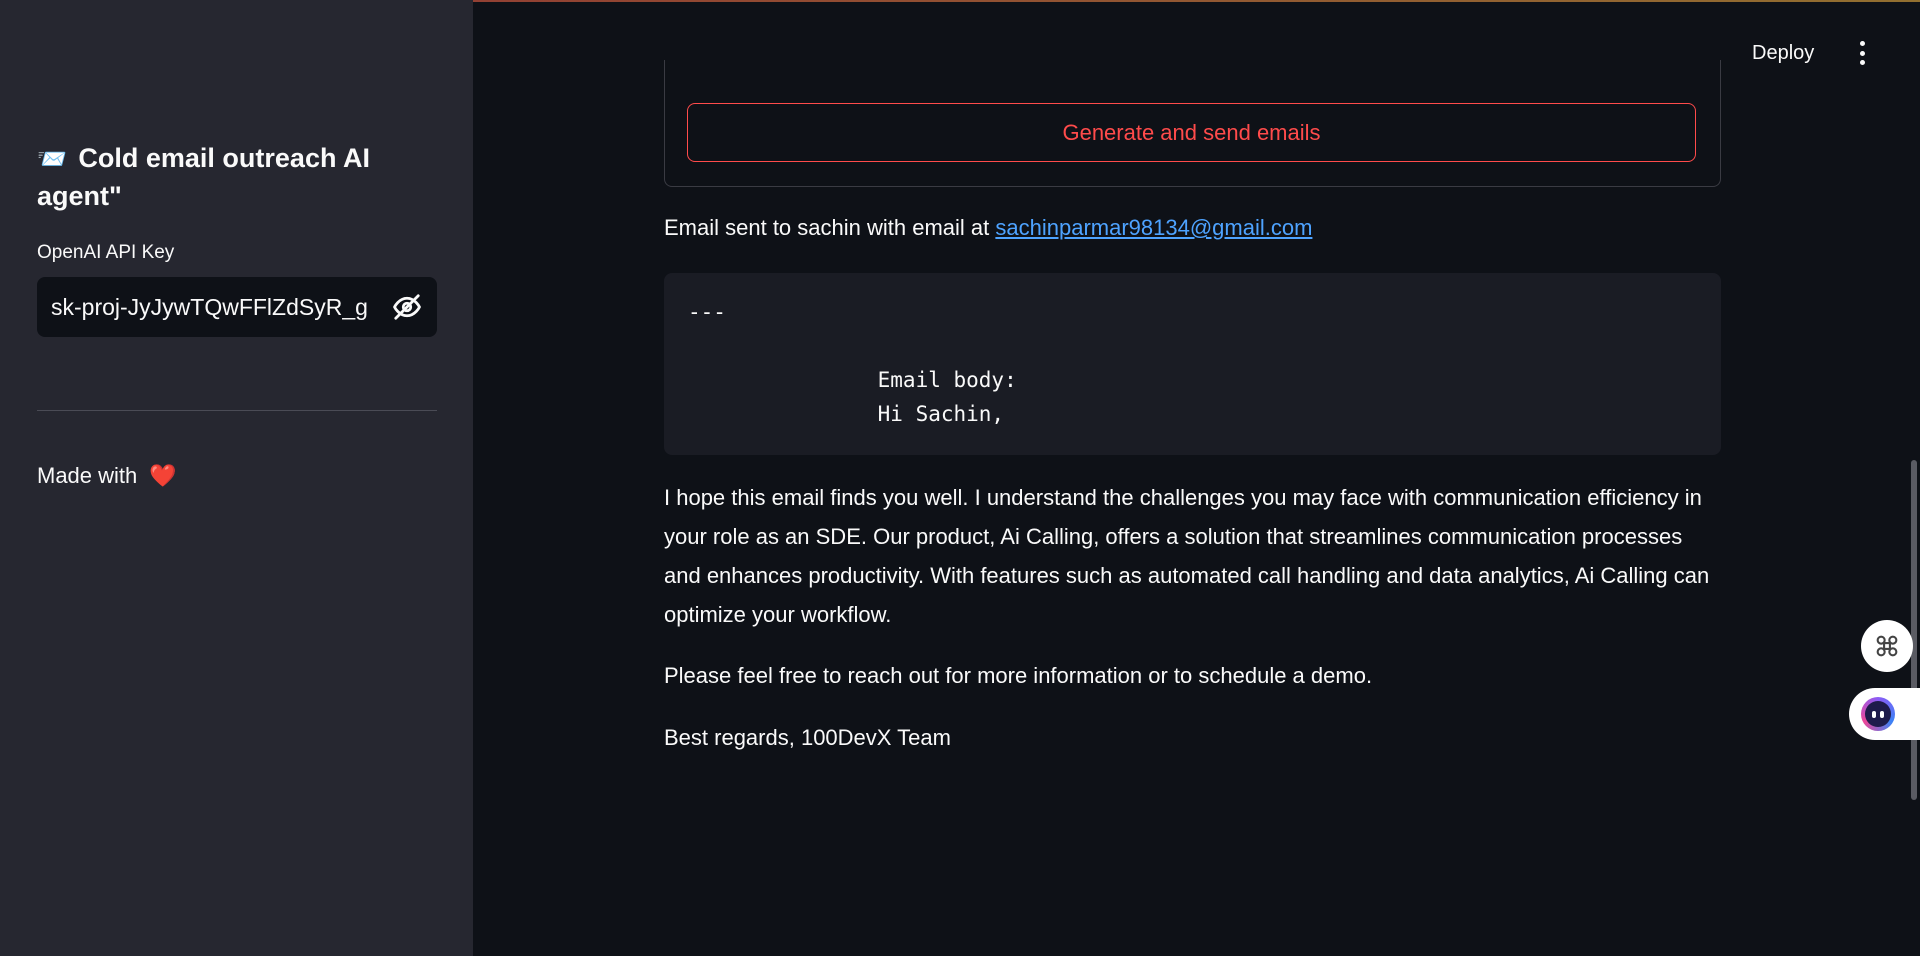 The image size is (1920, 956). I want to click on made-with-text: Made with ❤️, so click(107, 476).